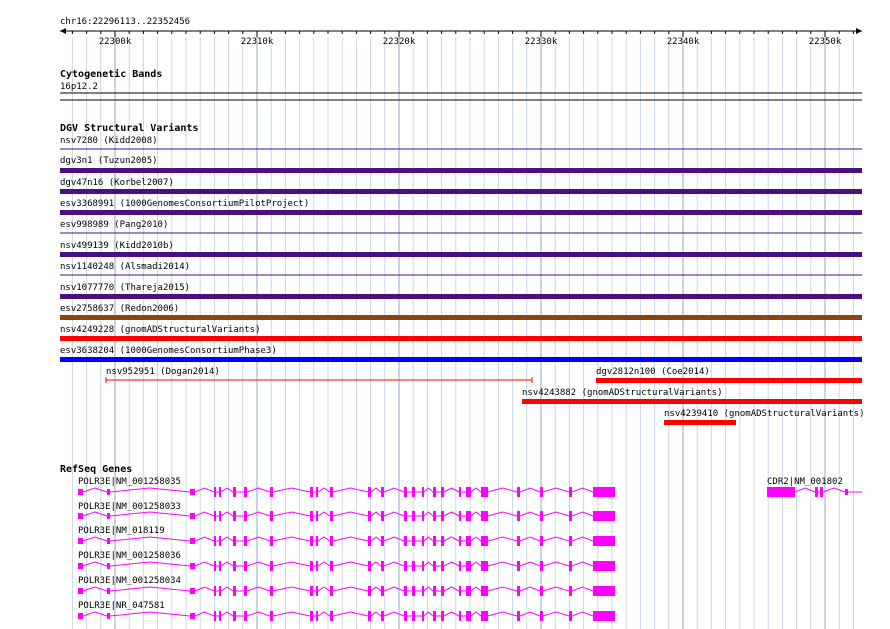 The width and height of the screenshot is (890, 629). What do you see at coordinates (653, 372) in the screenshot?
I see `dgv-variant-label: dgv2812n100 (Coe2014)` at bounding box center [653, 372].